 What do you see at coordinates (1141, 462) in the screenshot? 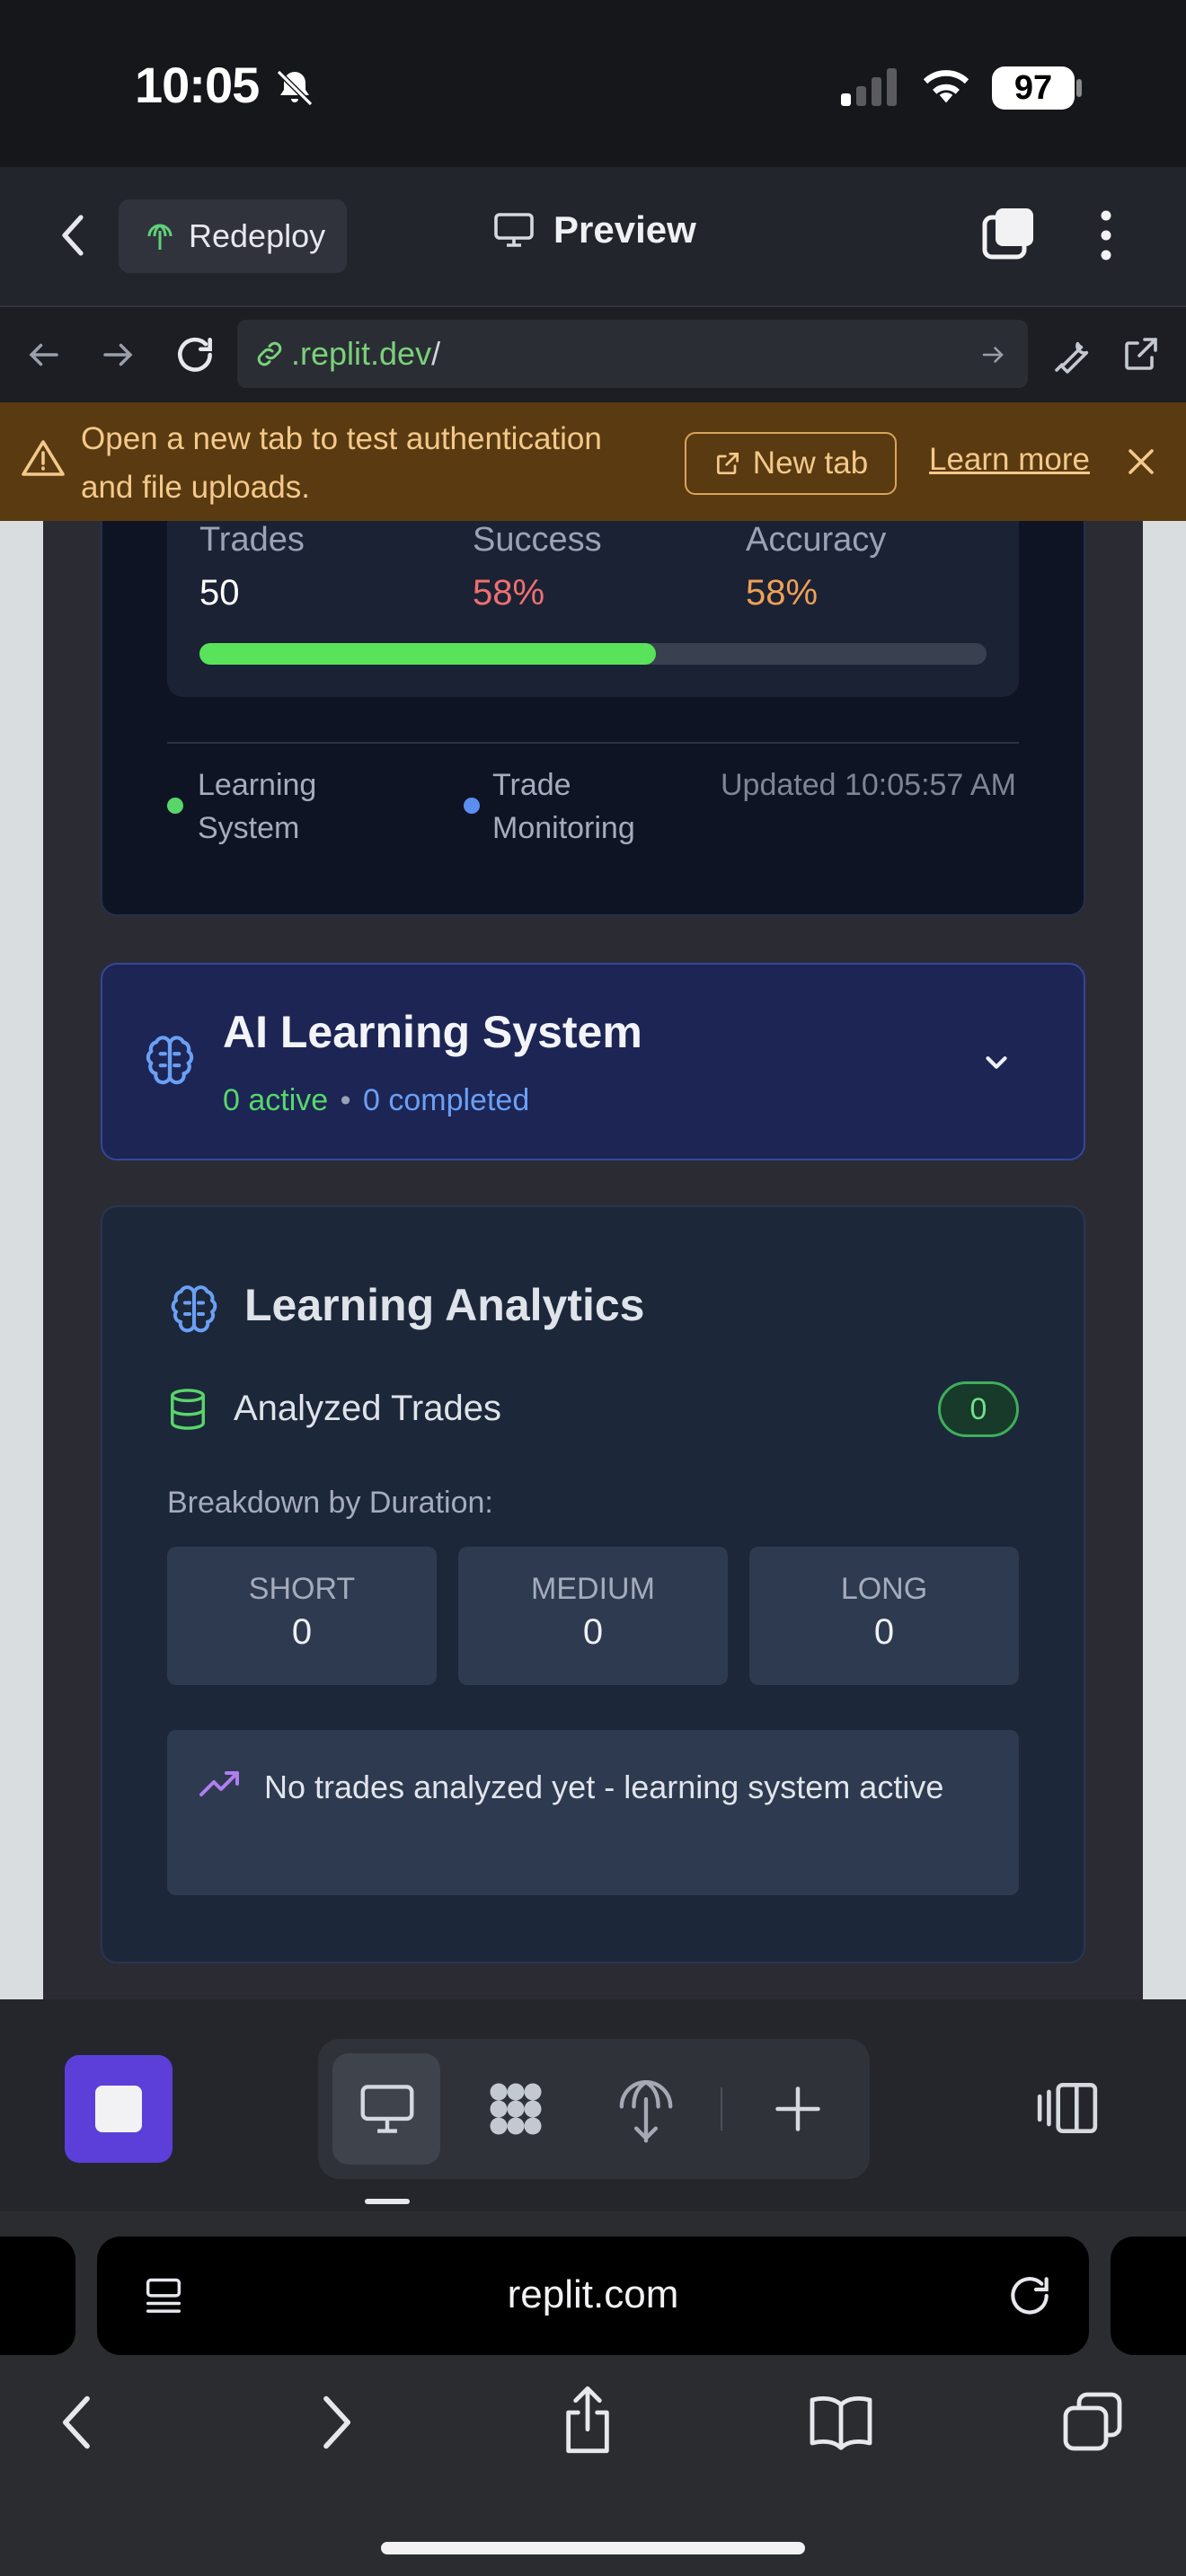
I see `close-icon` at bounding box center [1141, 462].